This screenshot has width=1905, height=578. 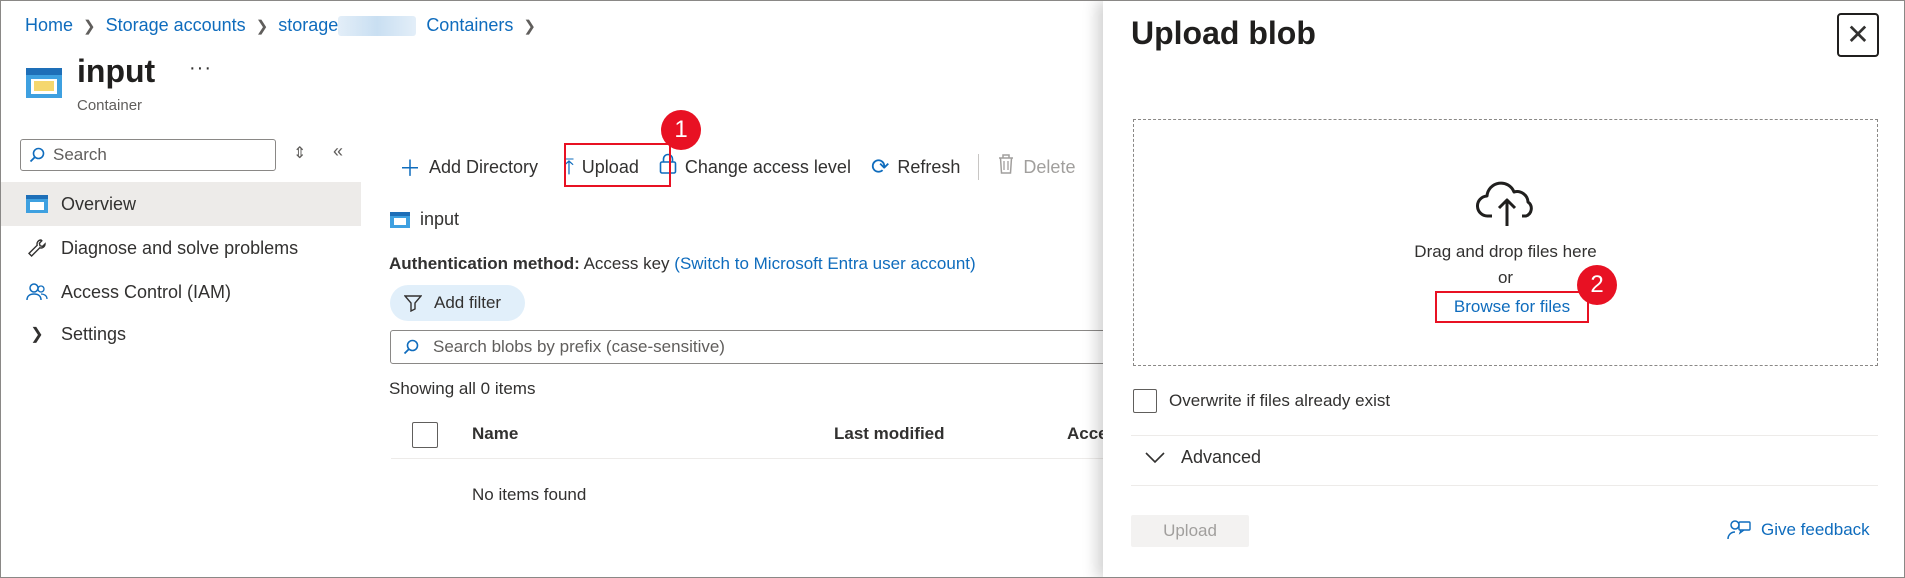 I want to click on upload-submit-button: Upload, so click(x=1190, y=531).